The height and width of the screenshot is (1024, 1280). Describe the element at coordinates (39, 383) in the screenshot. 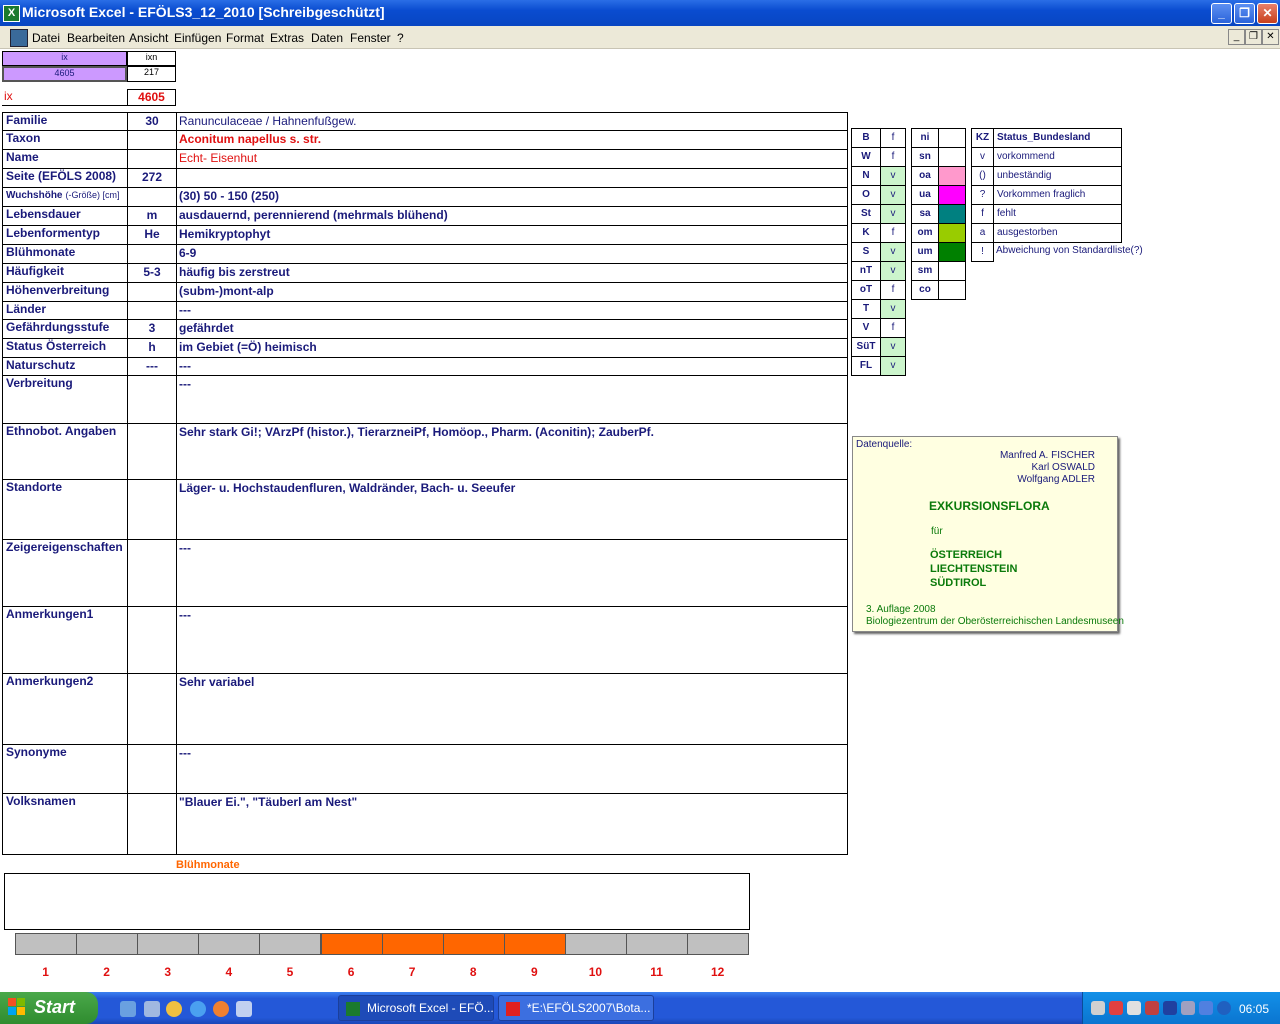

I see `row-label-14: Verbreitung` at that location.